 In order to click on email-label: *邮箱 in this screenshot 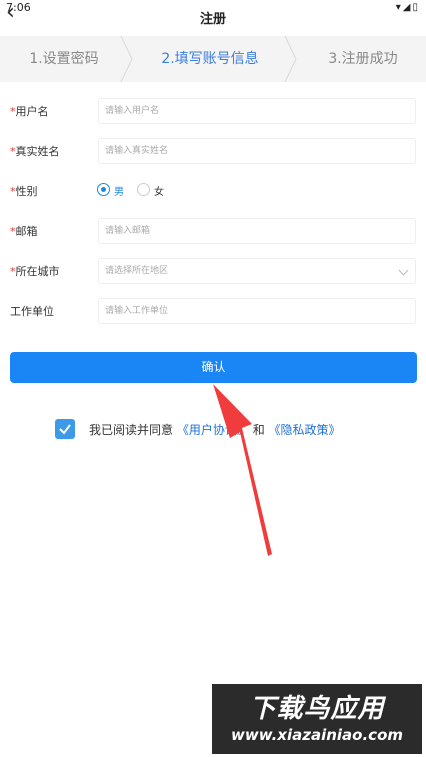, I will do `click(24, 231)`.